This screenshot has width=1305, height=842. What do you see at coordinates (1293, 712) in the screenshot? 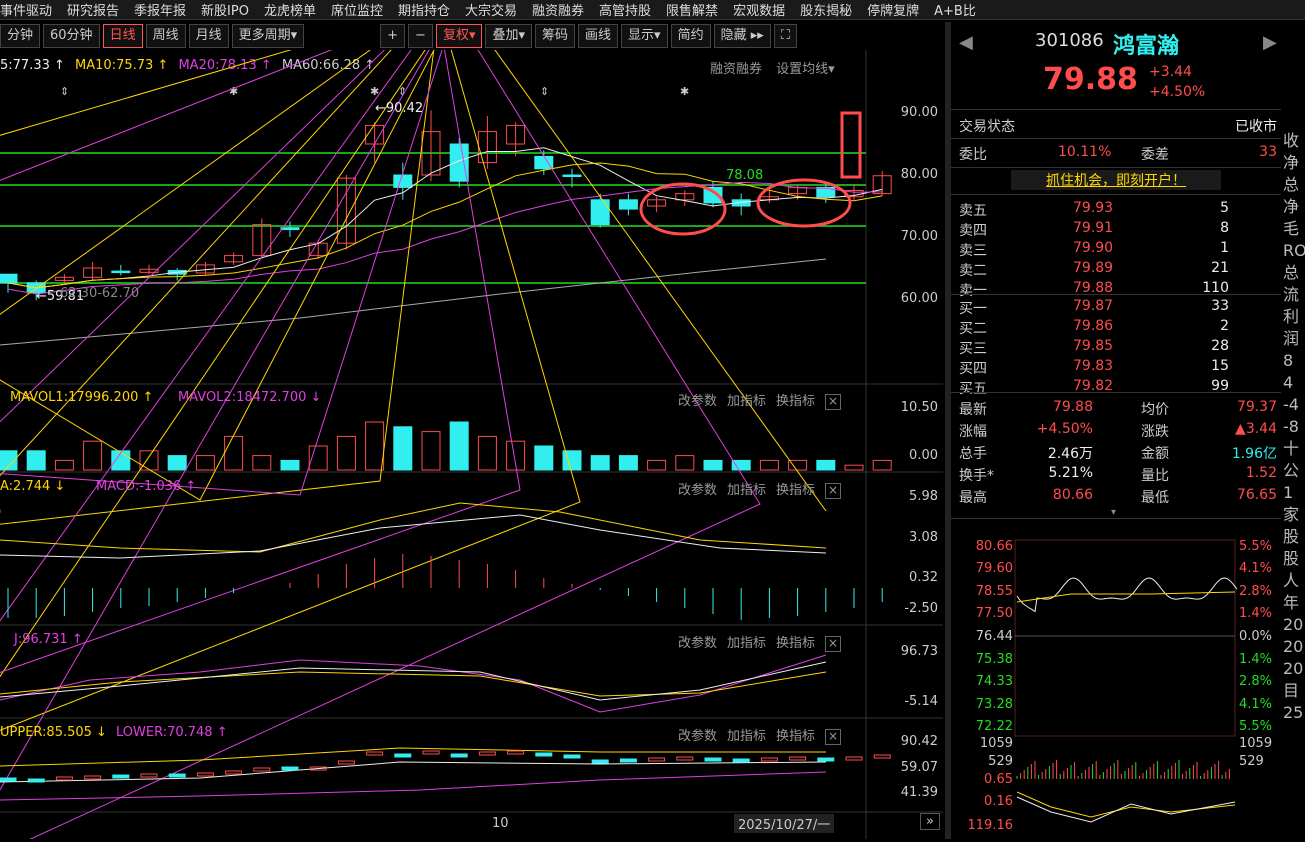
I see `edge-label: 25` at bounding box center [1293, 712].